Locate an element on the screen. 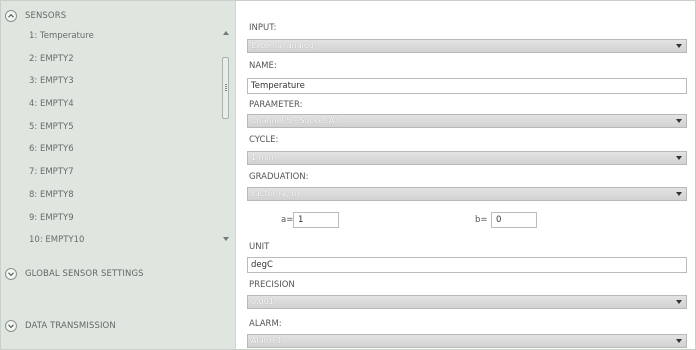 This screenshot has height=350, width=696. parameter-select-value: Channel 5 - Socket A3 is located at coordinates (295, 120).